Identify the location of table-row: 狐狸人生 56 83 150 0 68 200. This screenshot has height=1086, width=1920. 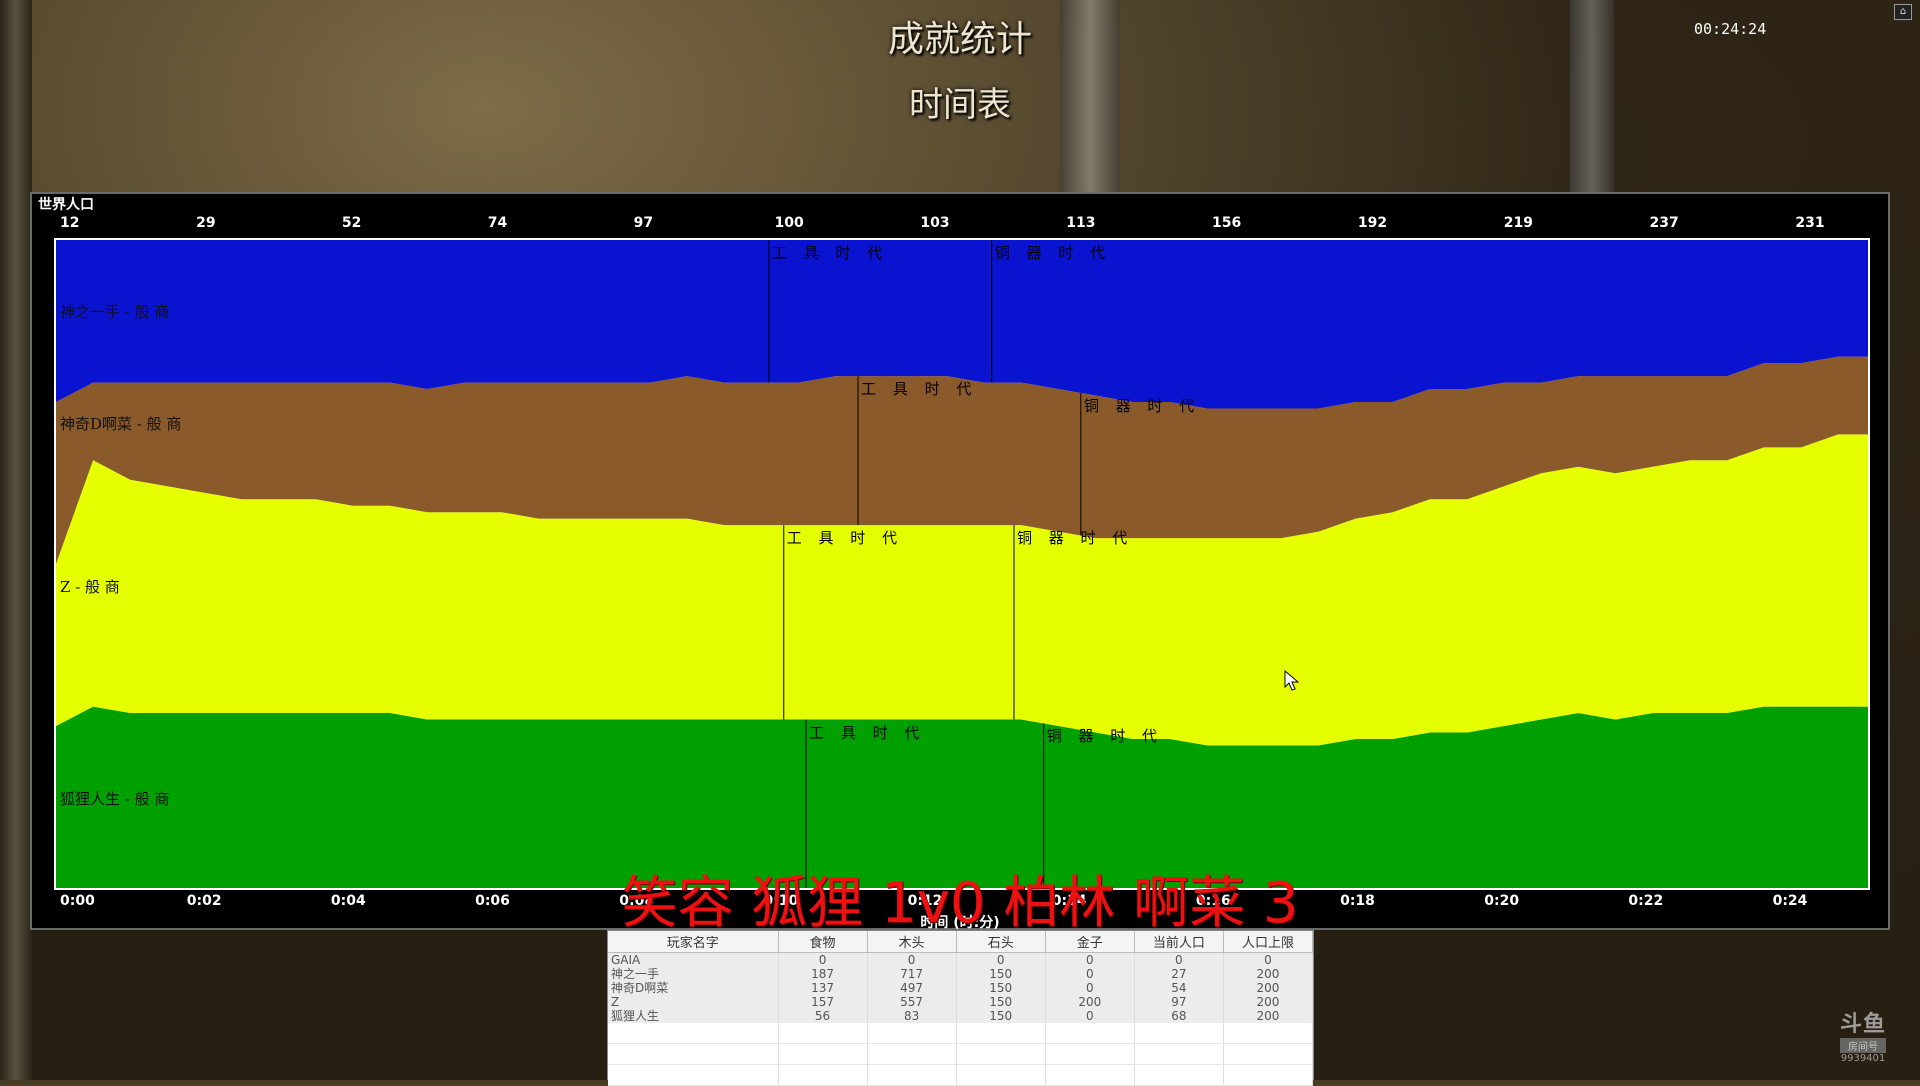
(961, 1016).